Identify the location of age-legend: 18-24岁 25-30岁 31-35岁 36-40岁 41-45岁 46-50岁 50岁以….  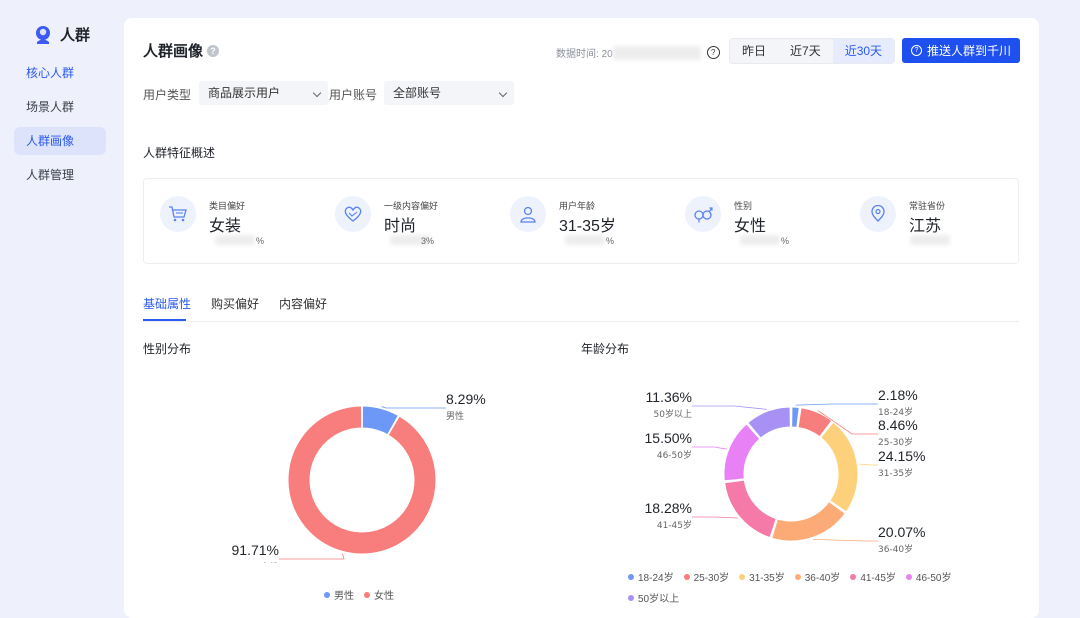
(818, 587).